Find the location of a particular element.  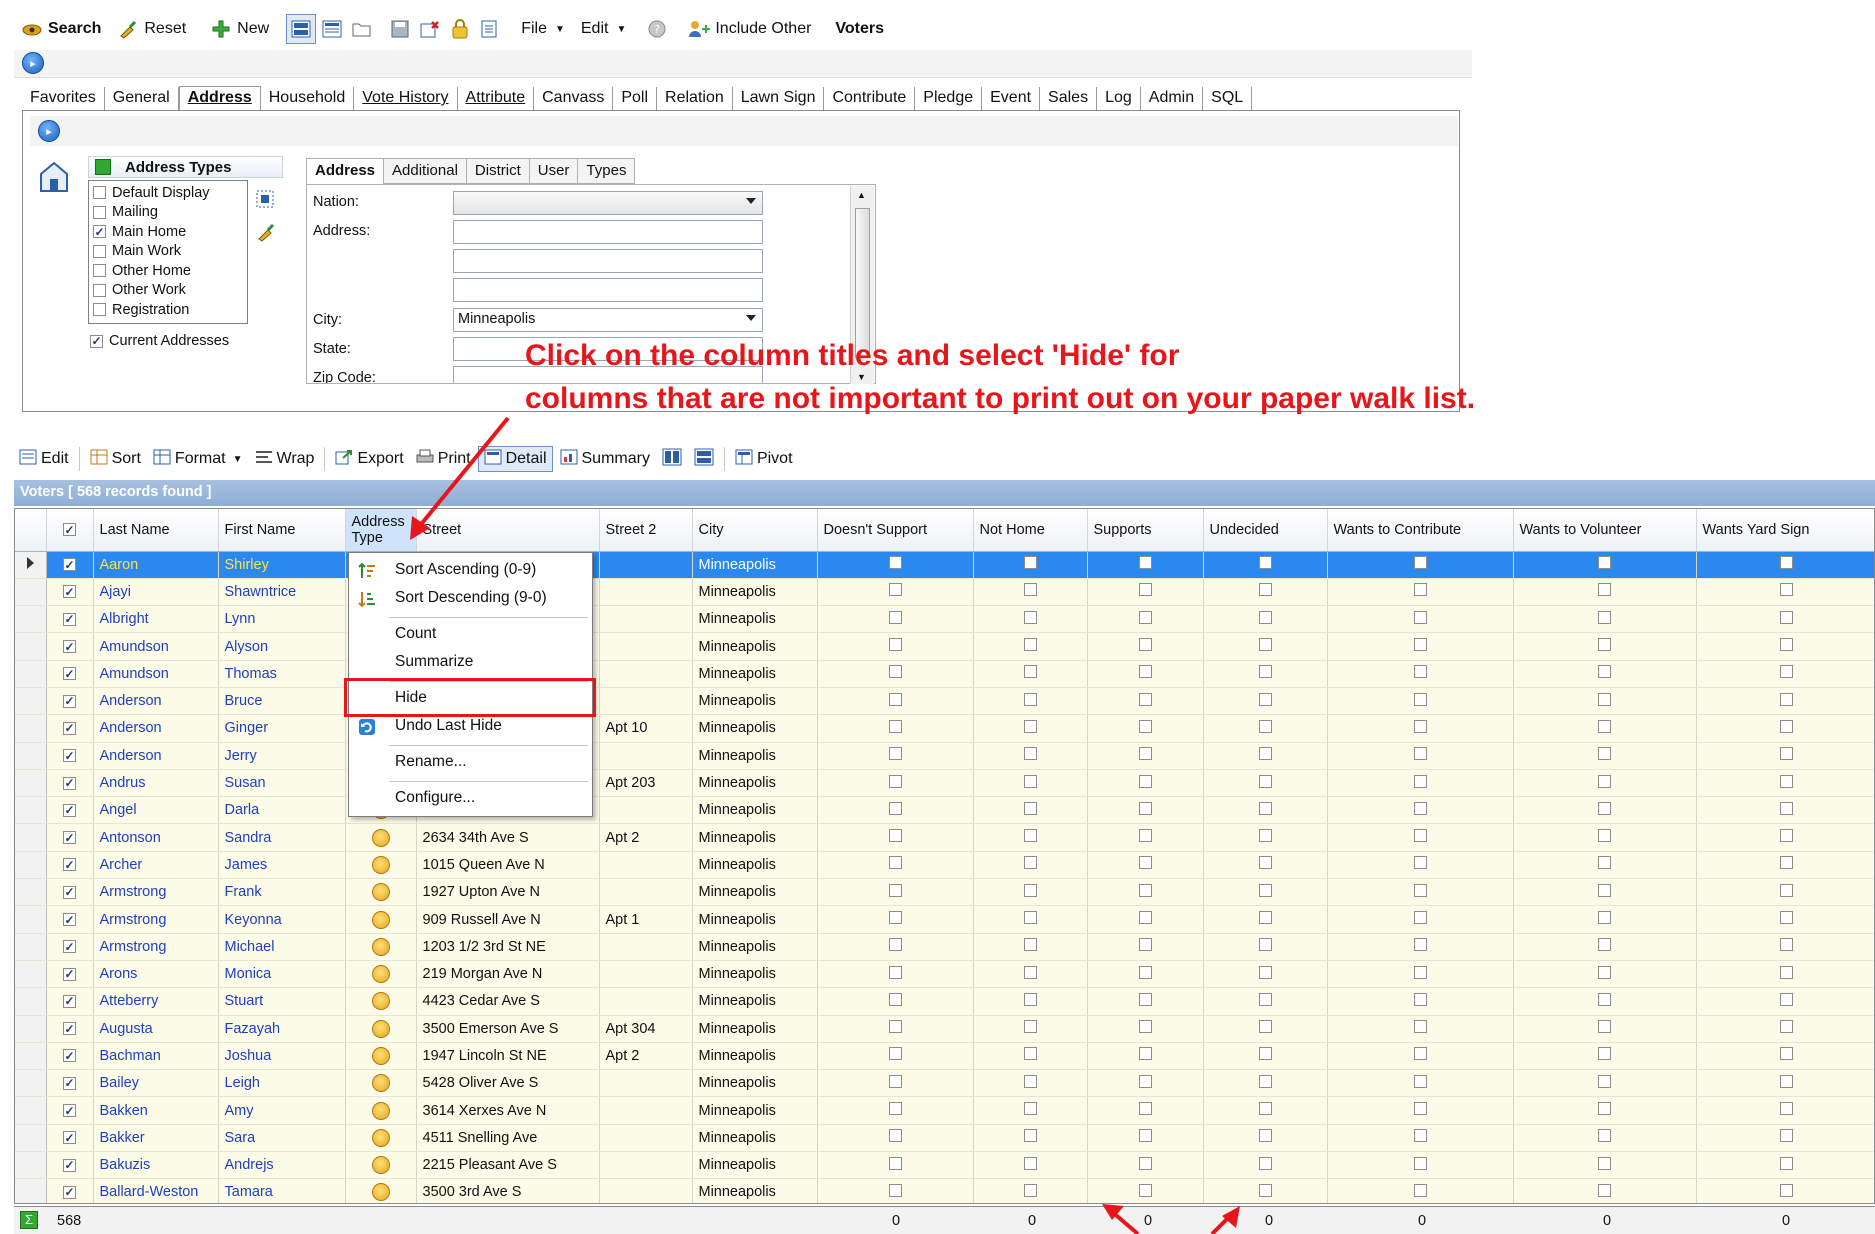

arrow-to-footer-left is located at coordinates (1121, 1219).